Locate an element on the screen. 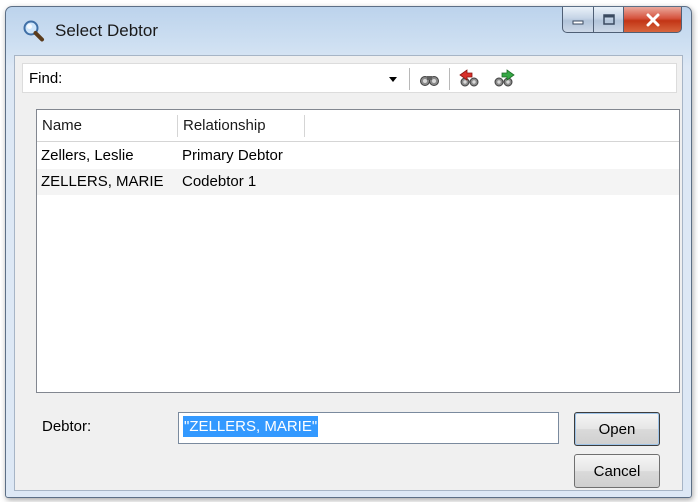 The height and width of the screenshot is (502, 698). find-previous-icon is located at coordinates (469, 78).